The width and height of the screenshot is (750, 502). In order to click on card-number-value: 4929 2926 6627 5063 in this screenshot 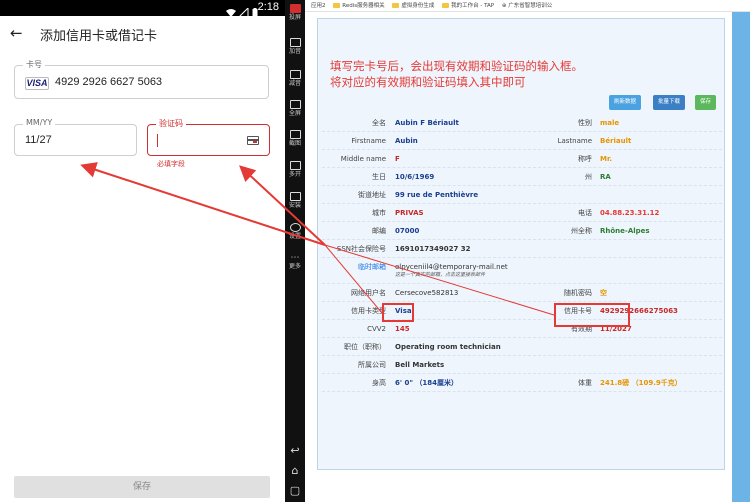, I will do `click(108, 82)`.